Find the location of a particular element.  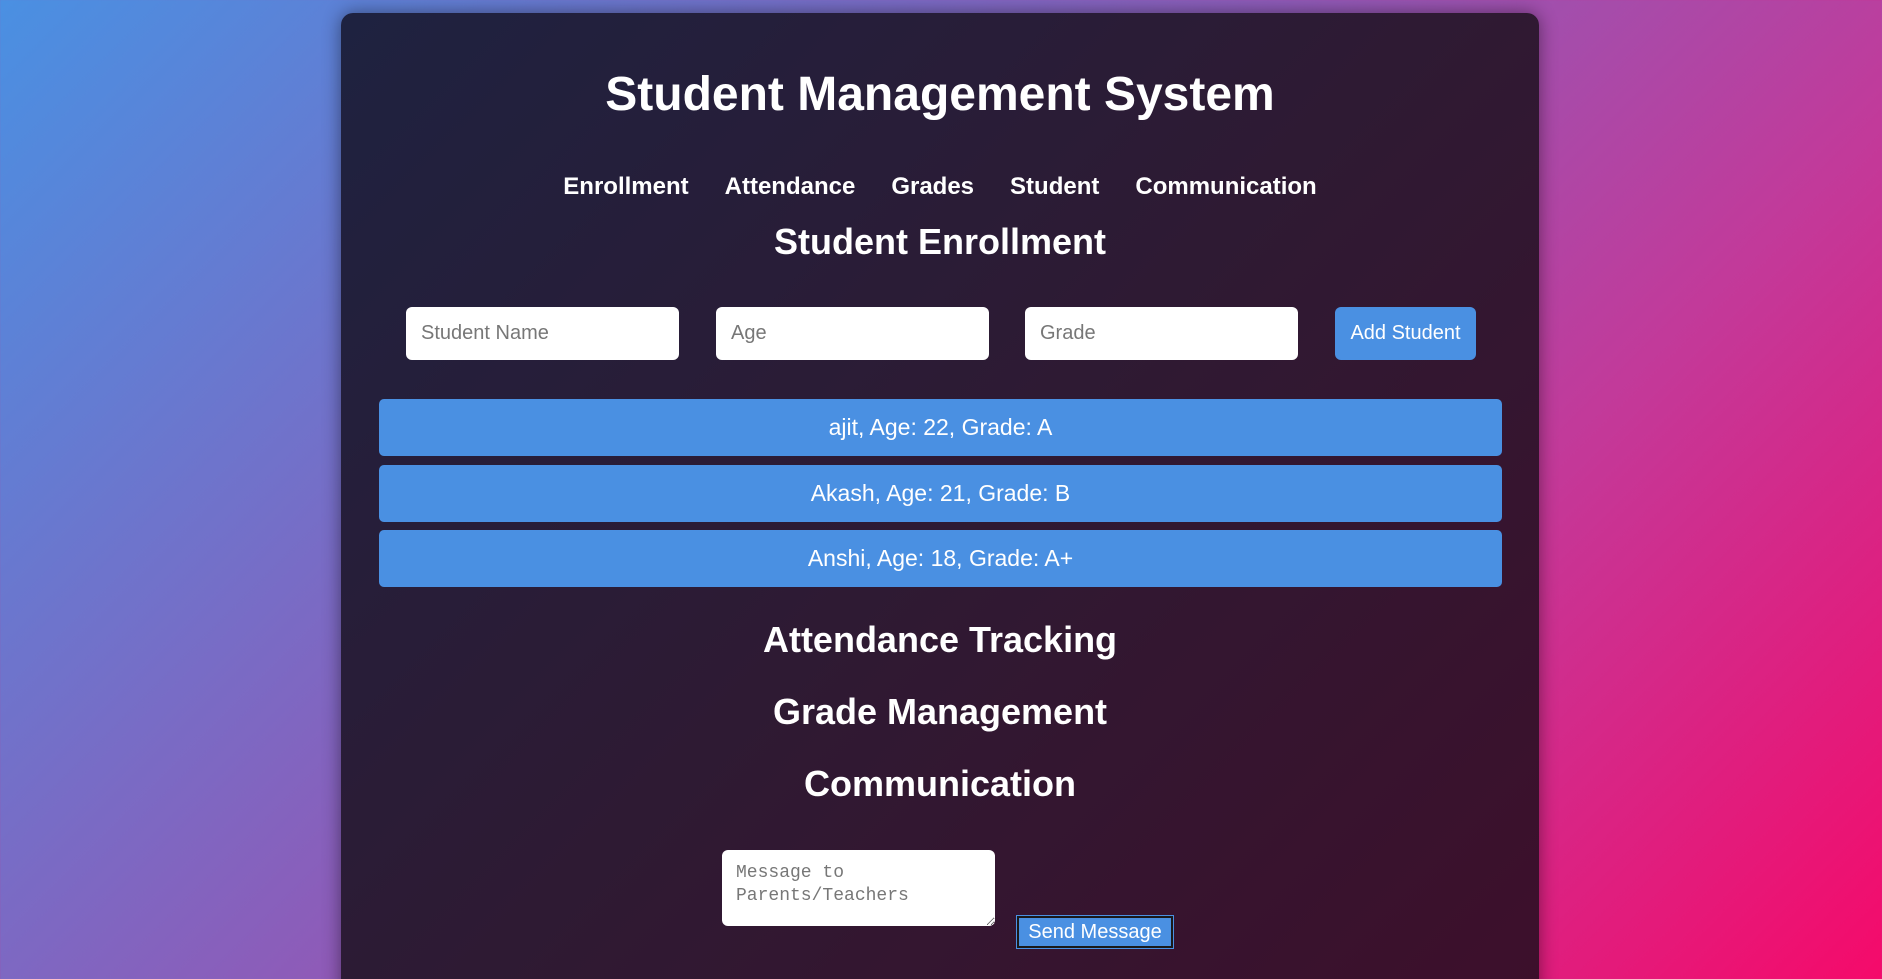

nav-communication: Communication is located at coordinates (1225, 187).